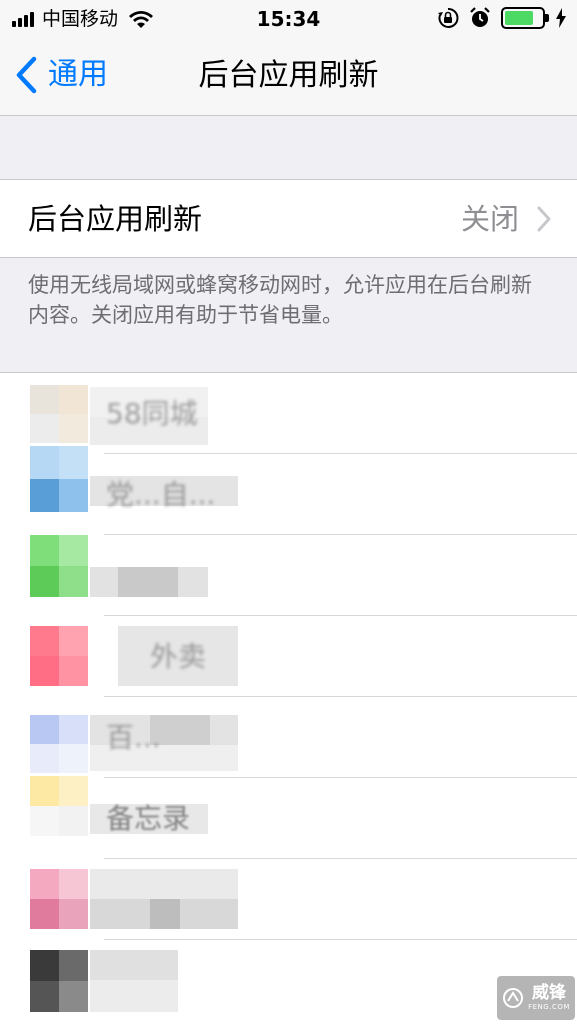 The height and width of the screenshot is (1024, 577). I want to click on page-title: 后台应用刷新, so click(288, 75).